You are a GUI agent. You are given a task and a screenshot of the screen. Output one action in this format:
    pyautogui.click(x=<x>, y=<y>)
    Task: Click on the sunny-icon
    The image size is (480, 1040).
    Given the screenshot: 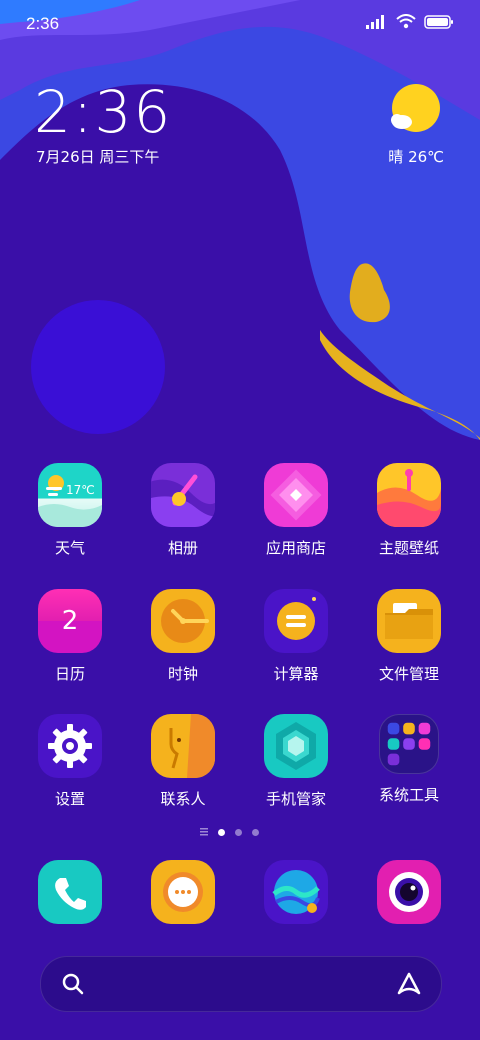 What is the action you would take?
    pyautogui.click(x=415, y=108)
    